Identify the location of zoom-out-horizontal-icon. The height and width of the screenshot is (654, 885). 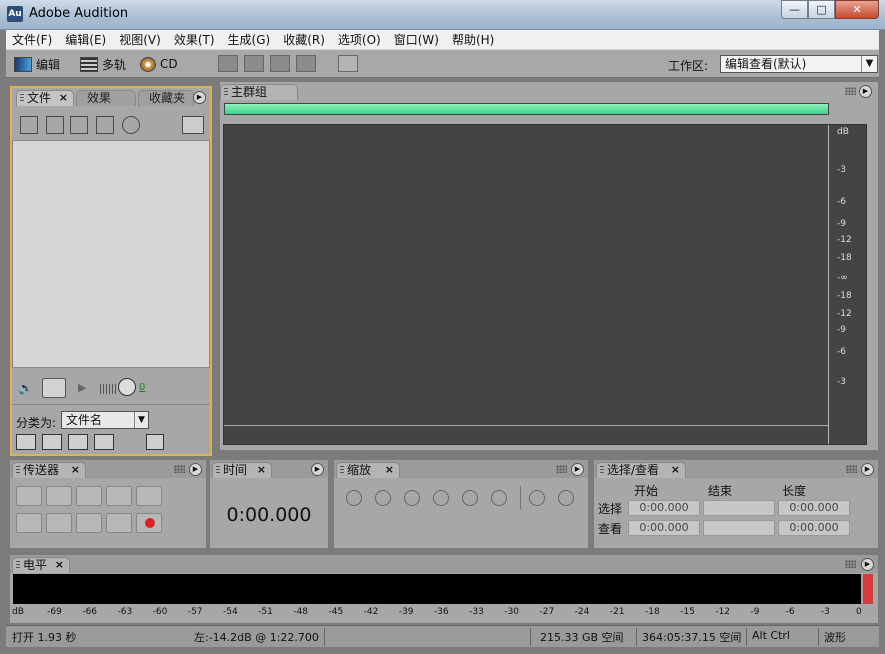
(383, 498).